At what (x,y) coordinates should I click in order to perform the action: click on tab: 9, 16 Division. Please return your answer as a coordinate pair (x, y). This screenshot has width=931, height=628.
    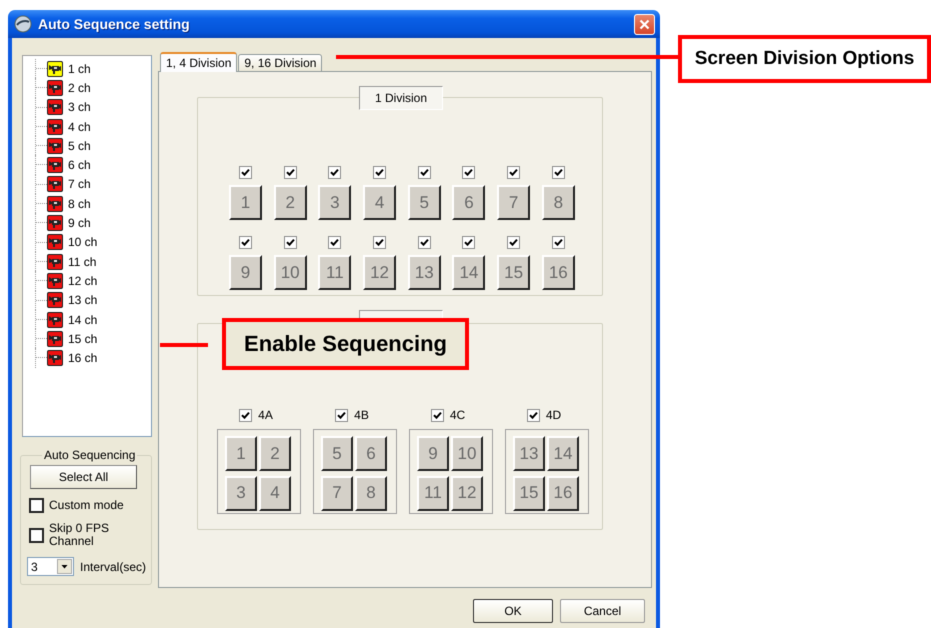
    Looking at the image, I should click on (280, 62).